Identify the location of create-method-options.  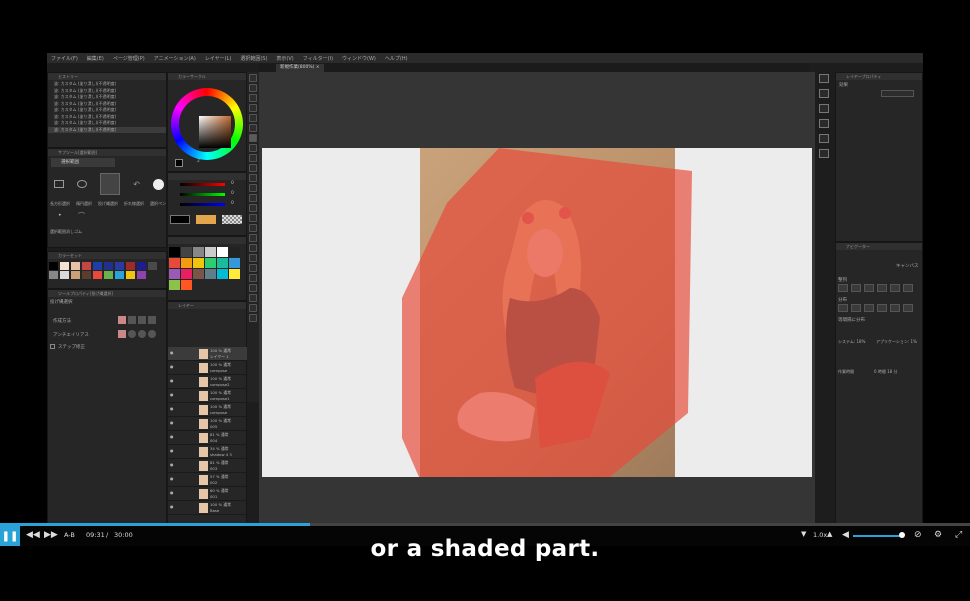
(139, 320).